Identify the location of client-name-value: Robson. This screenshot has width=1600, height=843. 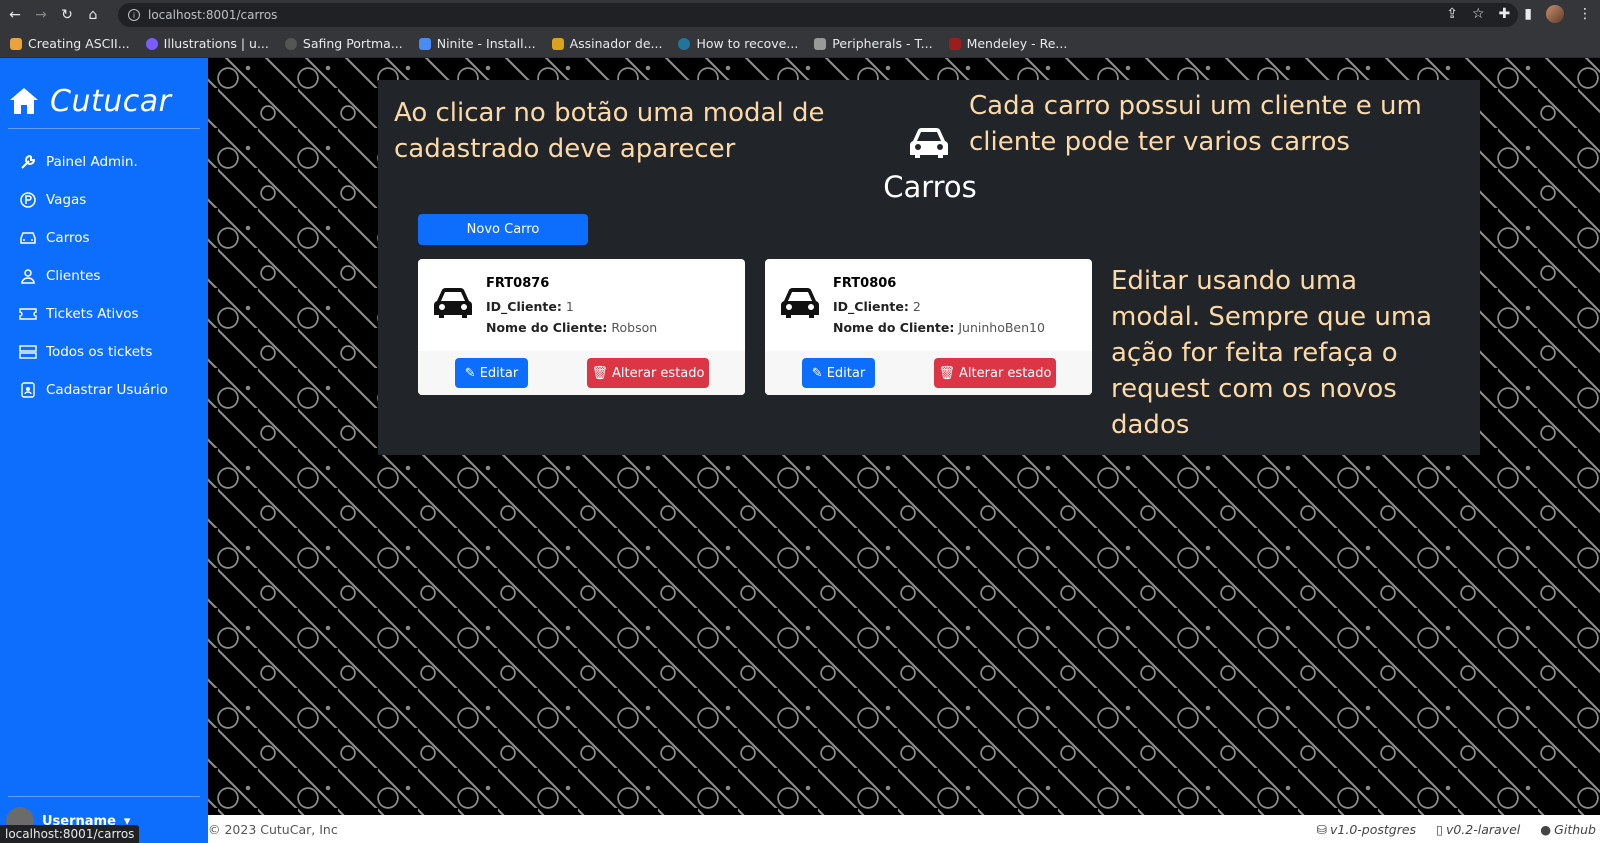
(634, 327).